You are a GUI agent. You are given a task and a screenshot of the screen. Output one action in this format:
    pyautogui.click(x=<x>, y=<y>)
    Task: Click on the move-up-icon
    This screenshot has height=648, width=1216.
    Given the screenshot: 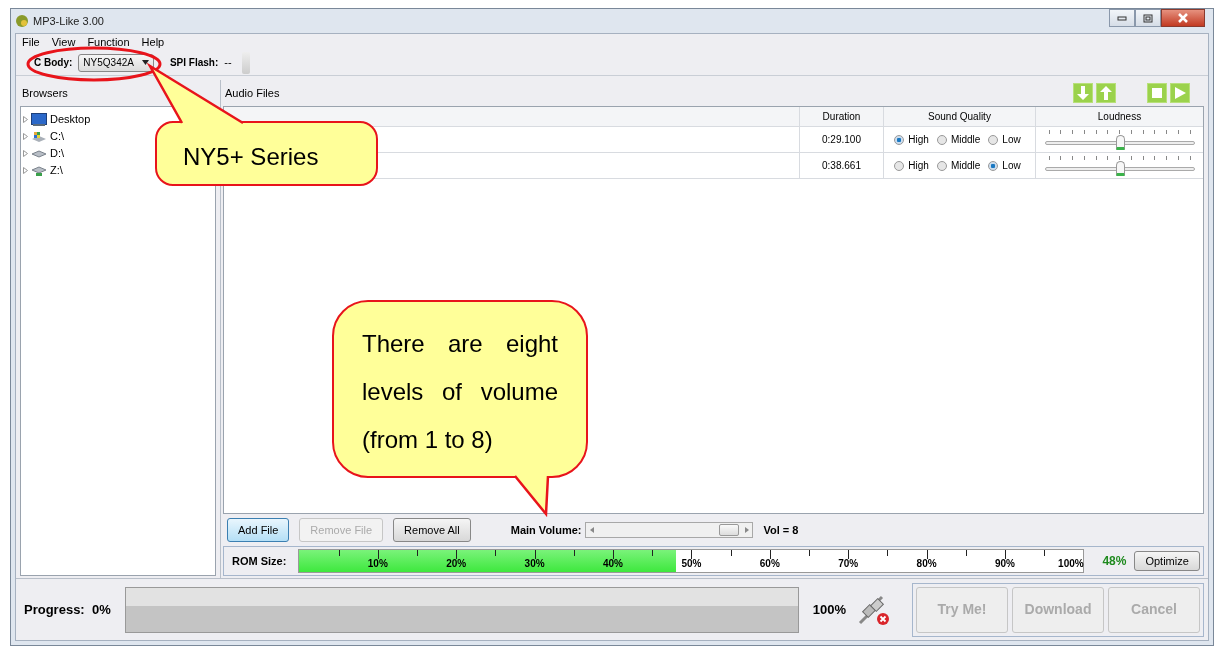 What is the action you would take?
    pyautogui.click(x=1105, y=93)
    